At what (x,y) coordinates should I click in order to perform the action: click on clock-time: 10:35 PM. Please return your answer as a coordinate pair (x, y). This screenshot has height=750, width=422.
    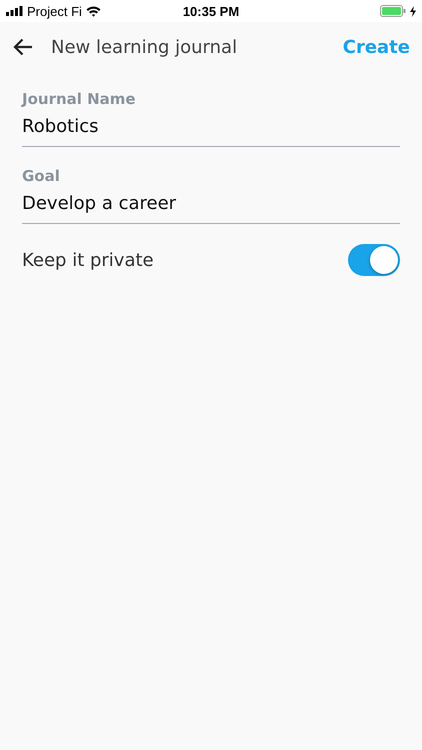
    Looking at the image, I should click on (211, 11).